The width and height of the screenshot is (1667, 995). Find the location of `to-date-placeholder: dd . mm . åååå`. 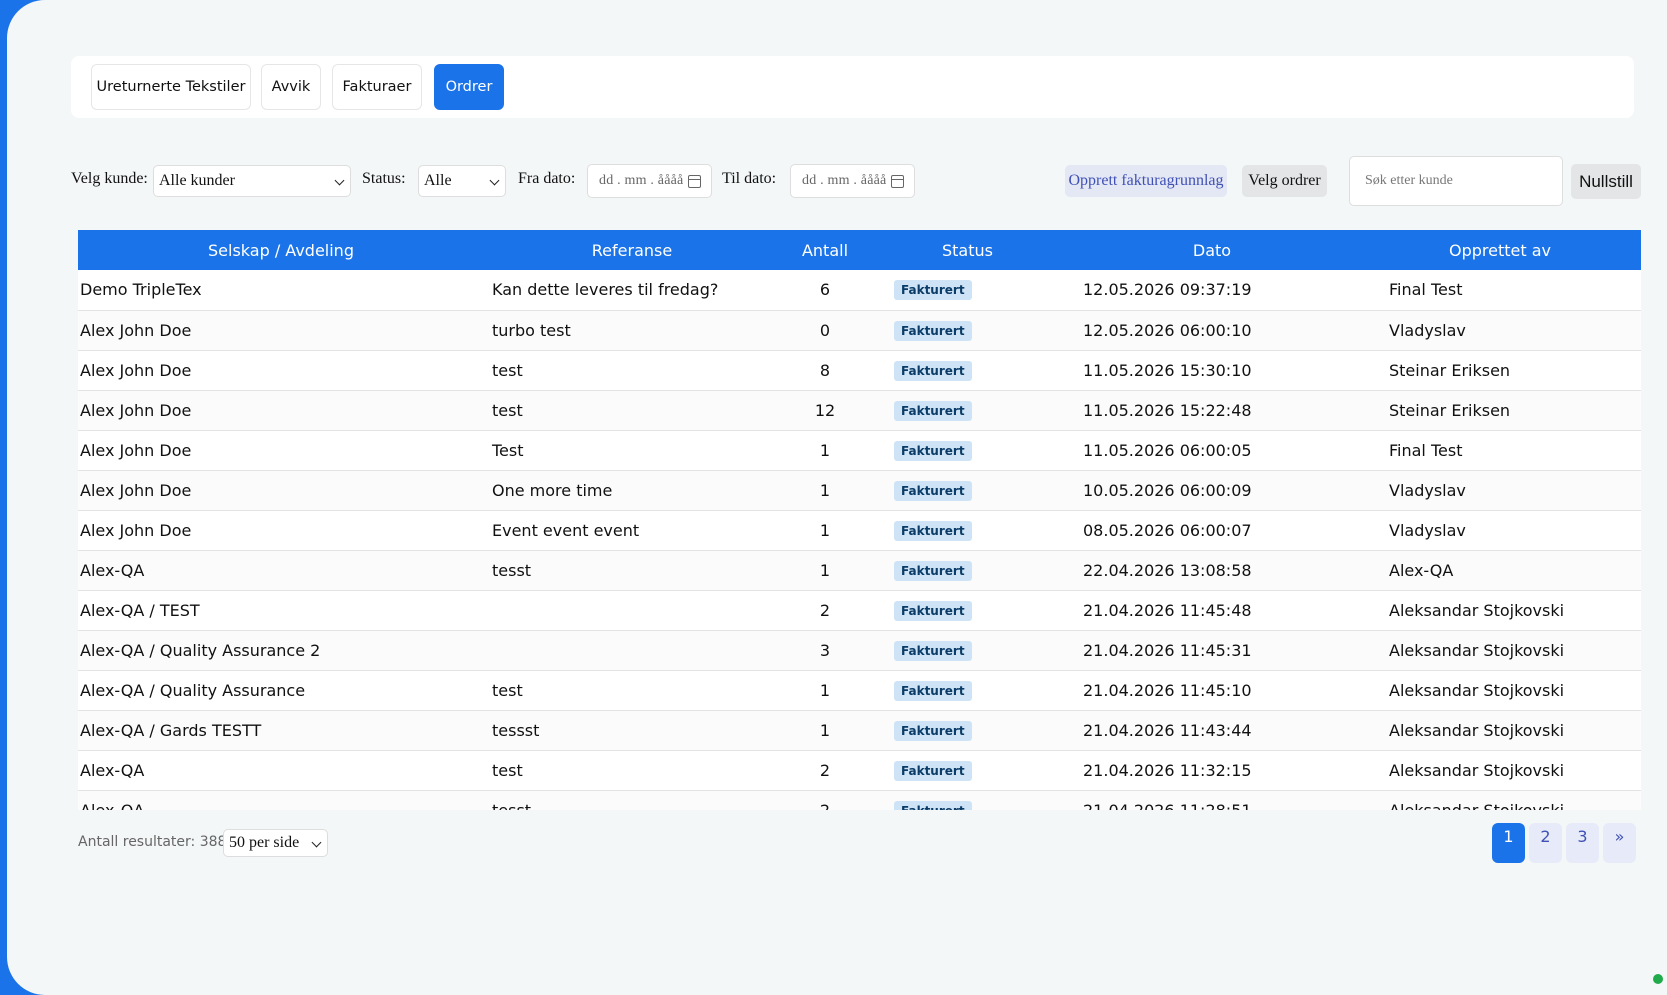

to-date-placeholder: dd . mm . åååå is located at coordinates (844, 180).